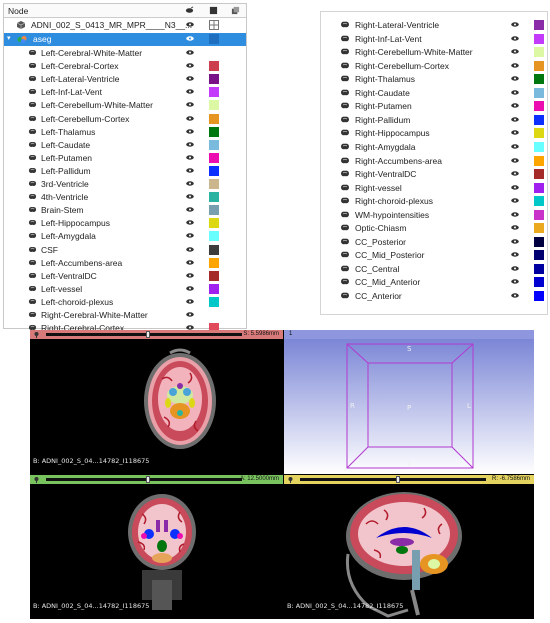  What do you see at coordinates (434, 187) in the screenshot?
I see `segment-row: Right-vessel` at bounding box center [434, 187].